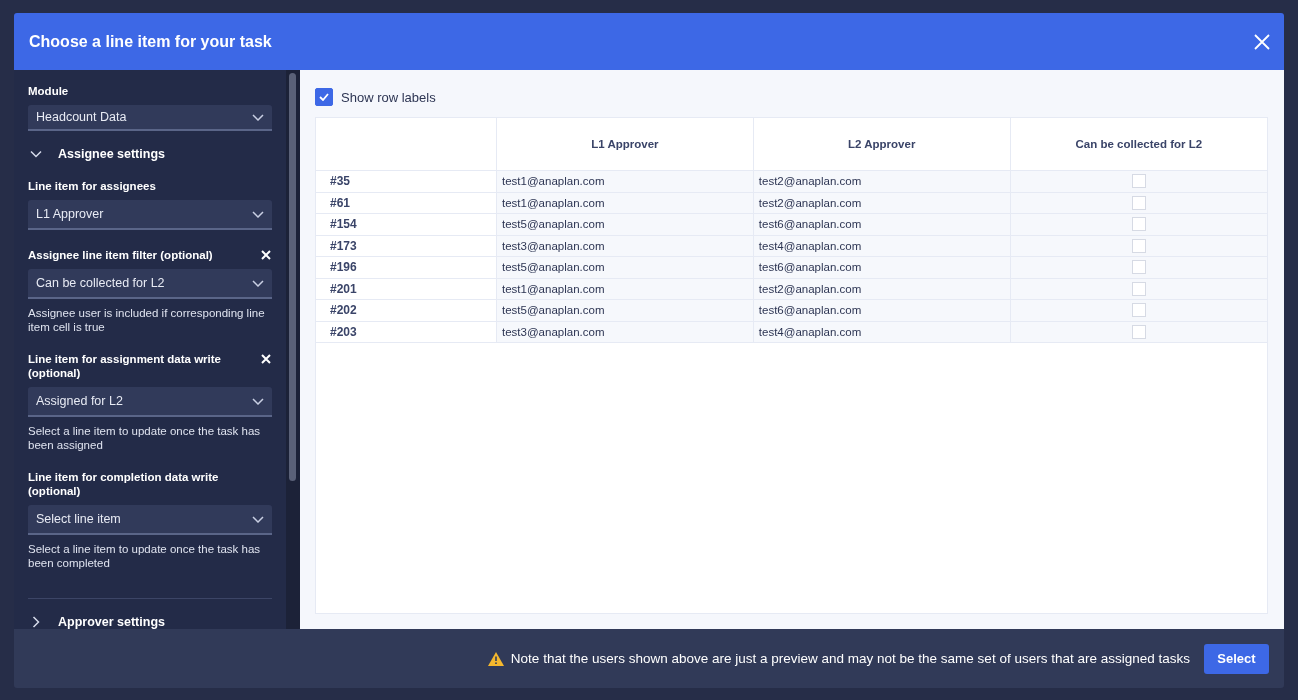  What do you see at coordinates (36, 622) in the screenshot?
I see `chevron-right-icon` at bounding box center [36, 622].